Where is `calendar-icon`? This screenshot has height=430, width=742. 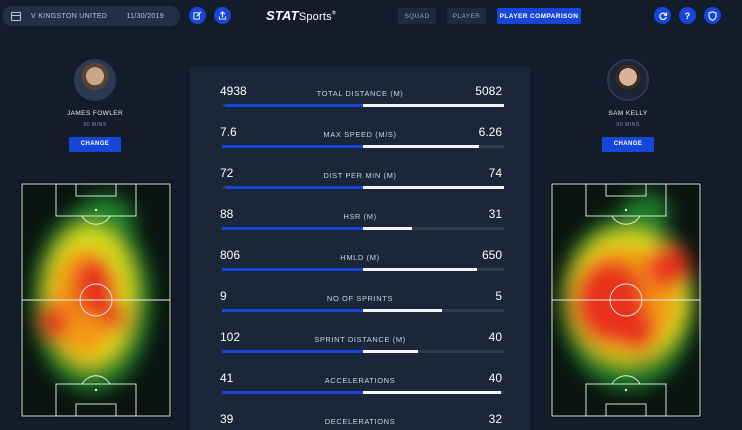
calendar-icon is located at coordinates (16, 16).